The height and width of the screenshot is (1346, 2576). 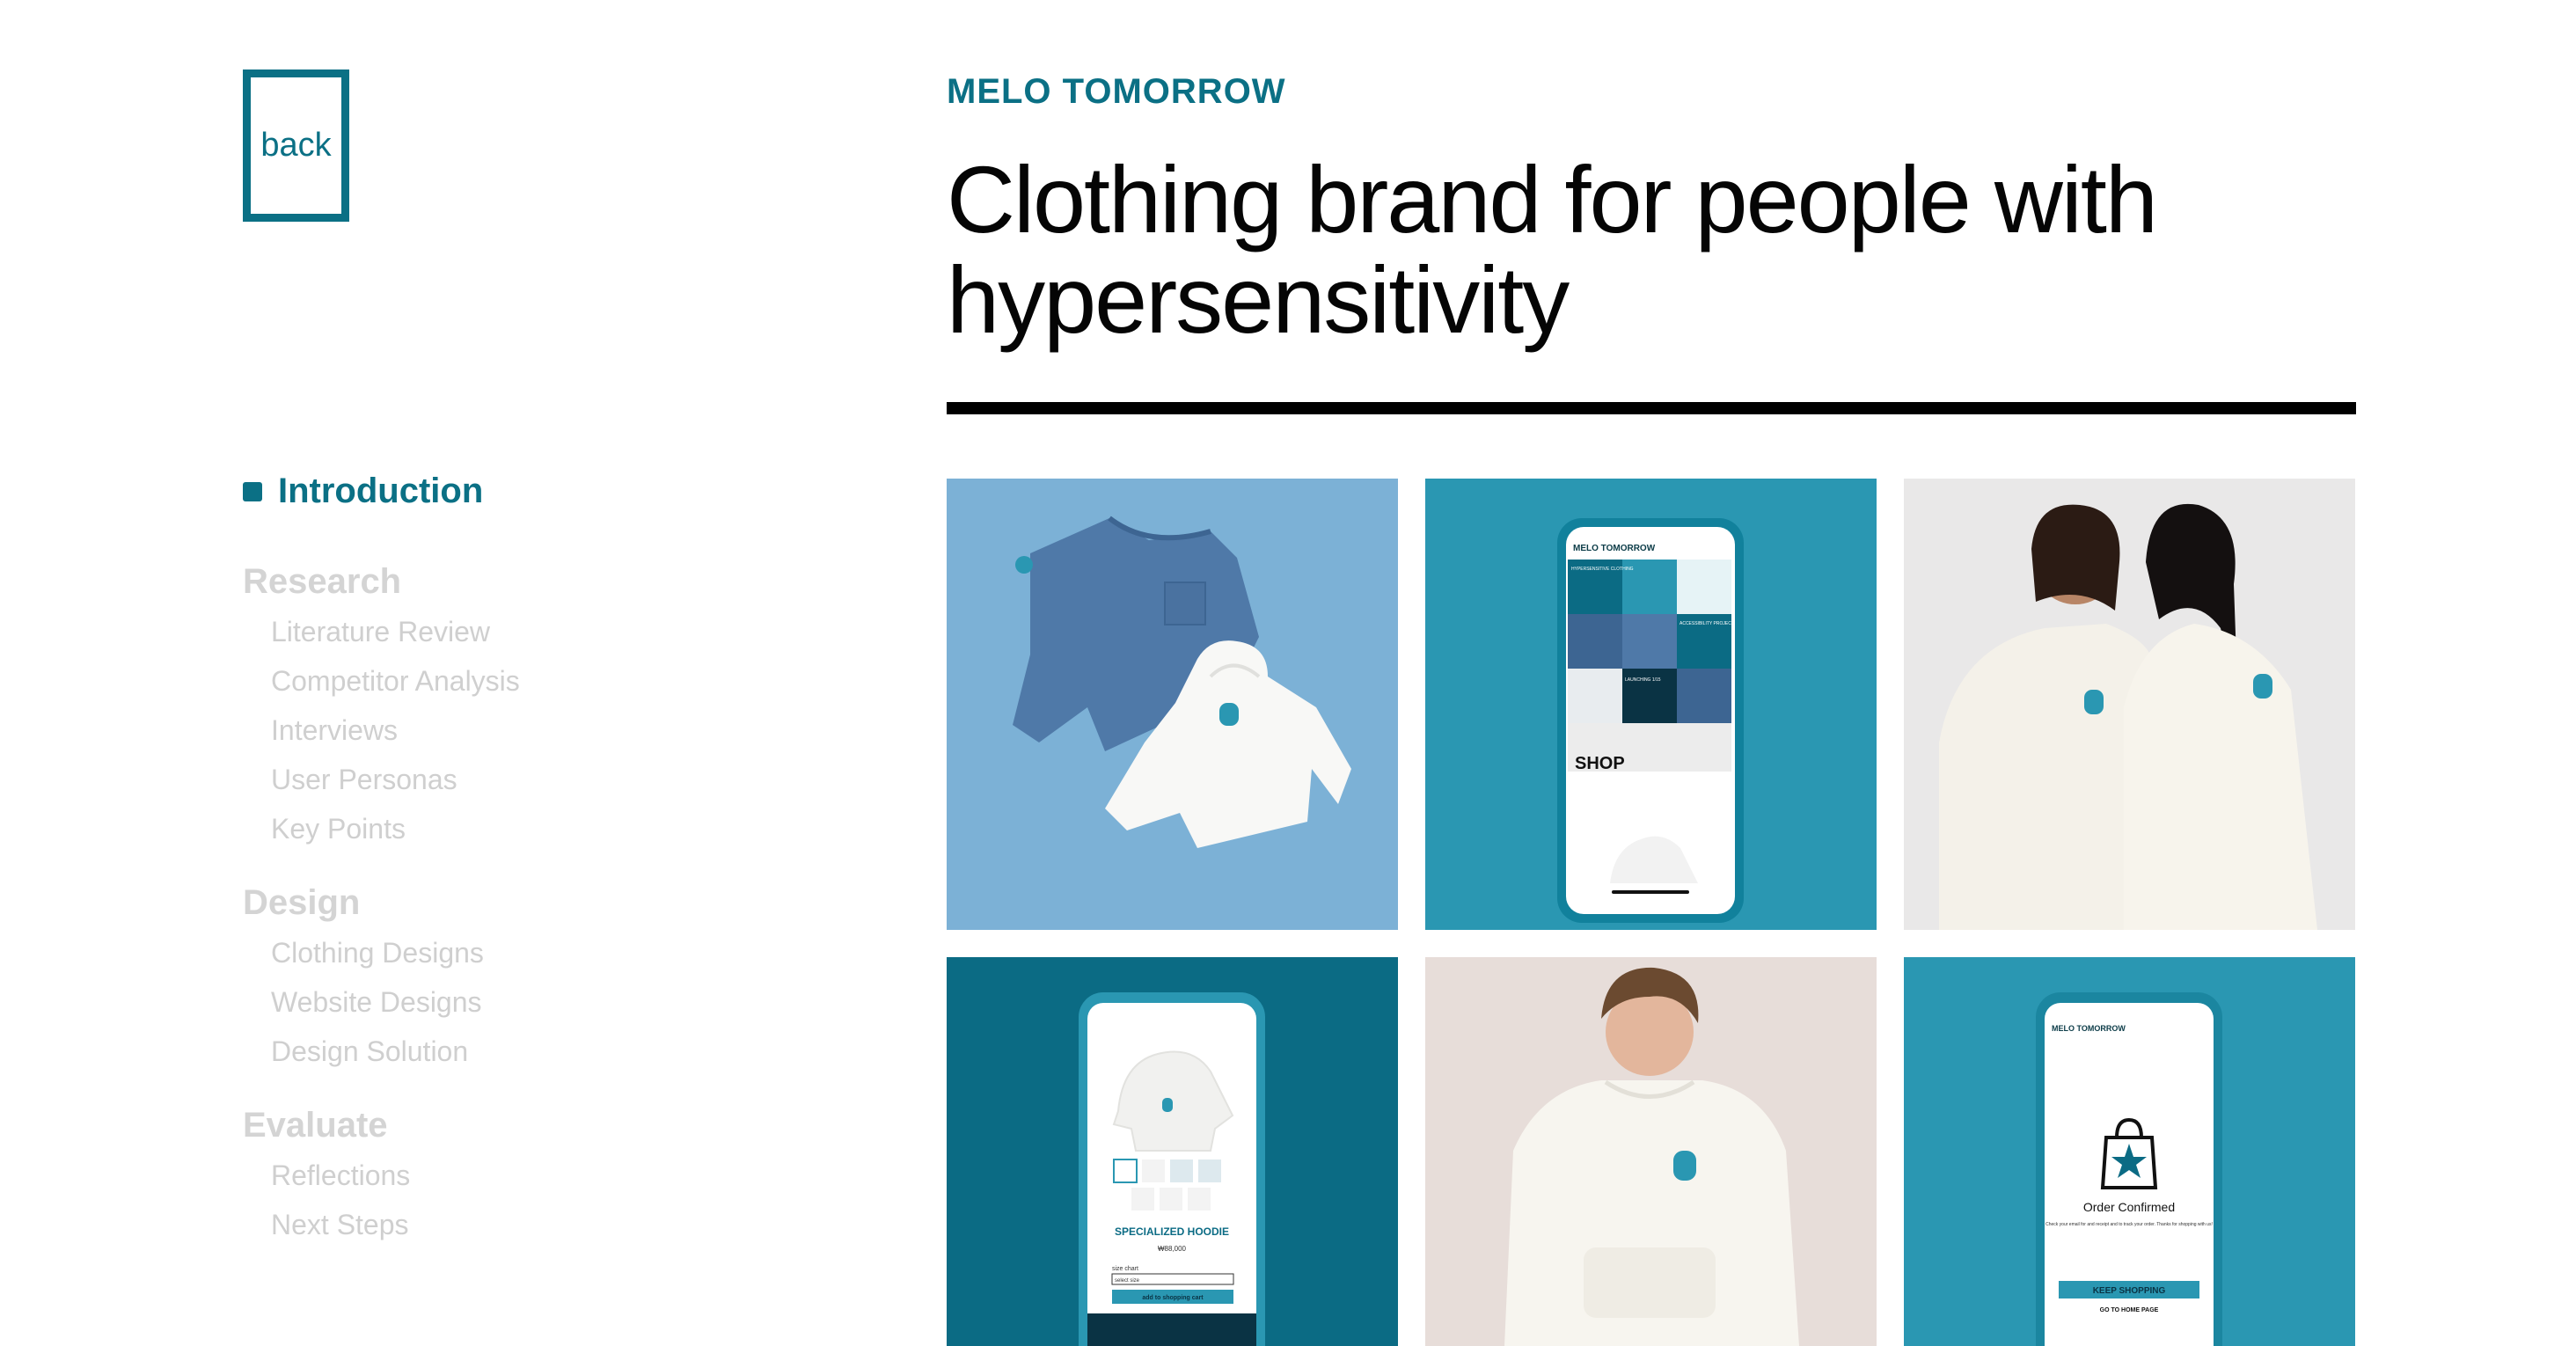 I want to click on nav-item-clothing-designs: Clothing Designs, so click(x=507, y=952).